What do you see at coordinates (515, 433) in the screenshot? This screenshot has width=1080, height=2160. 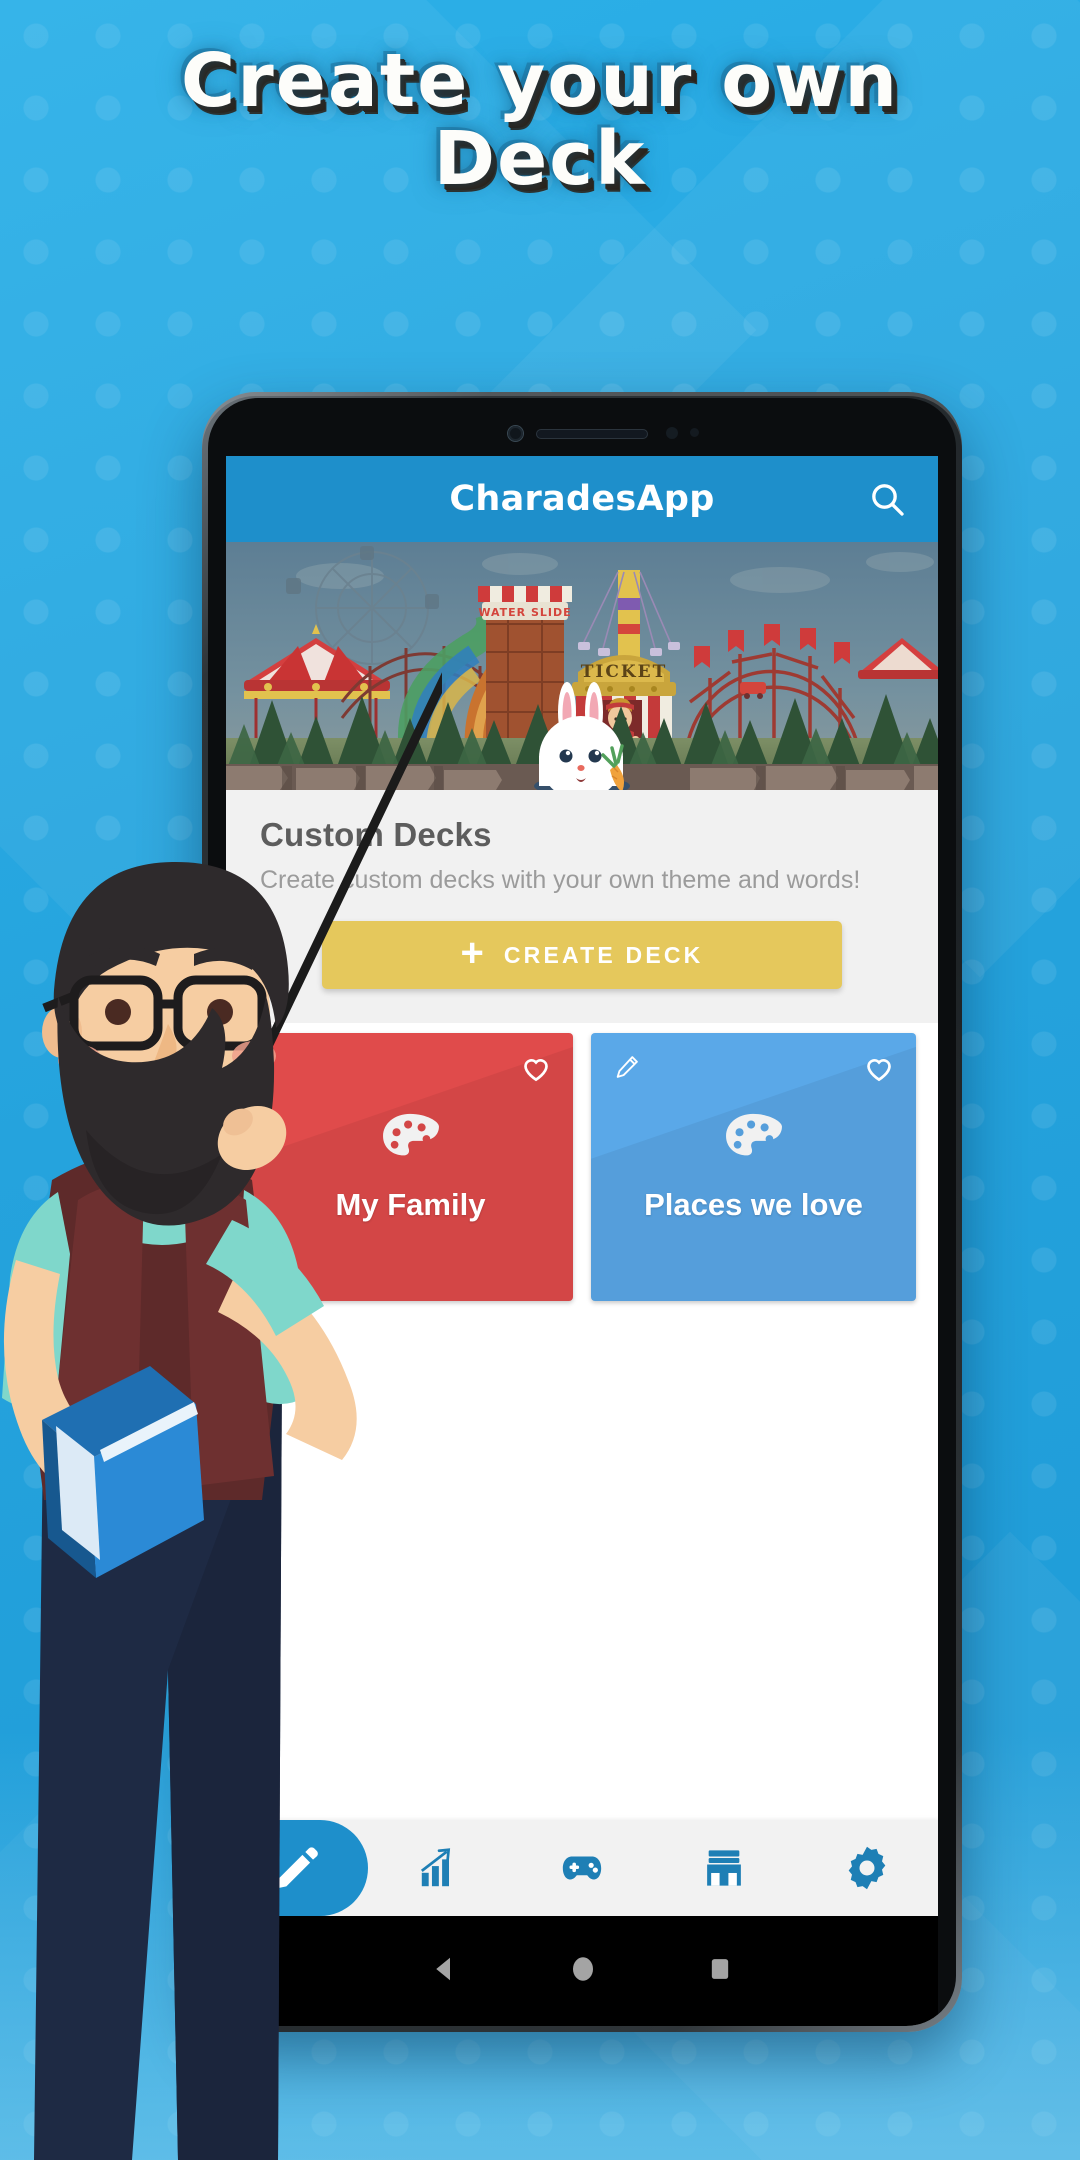 I see `front-camera-icon` at bounding box center [515, 433].